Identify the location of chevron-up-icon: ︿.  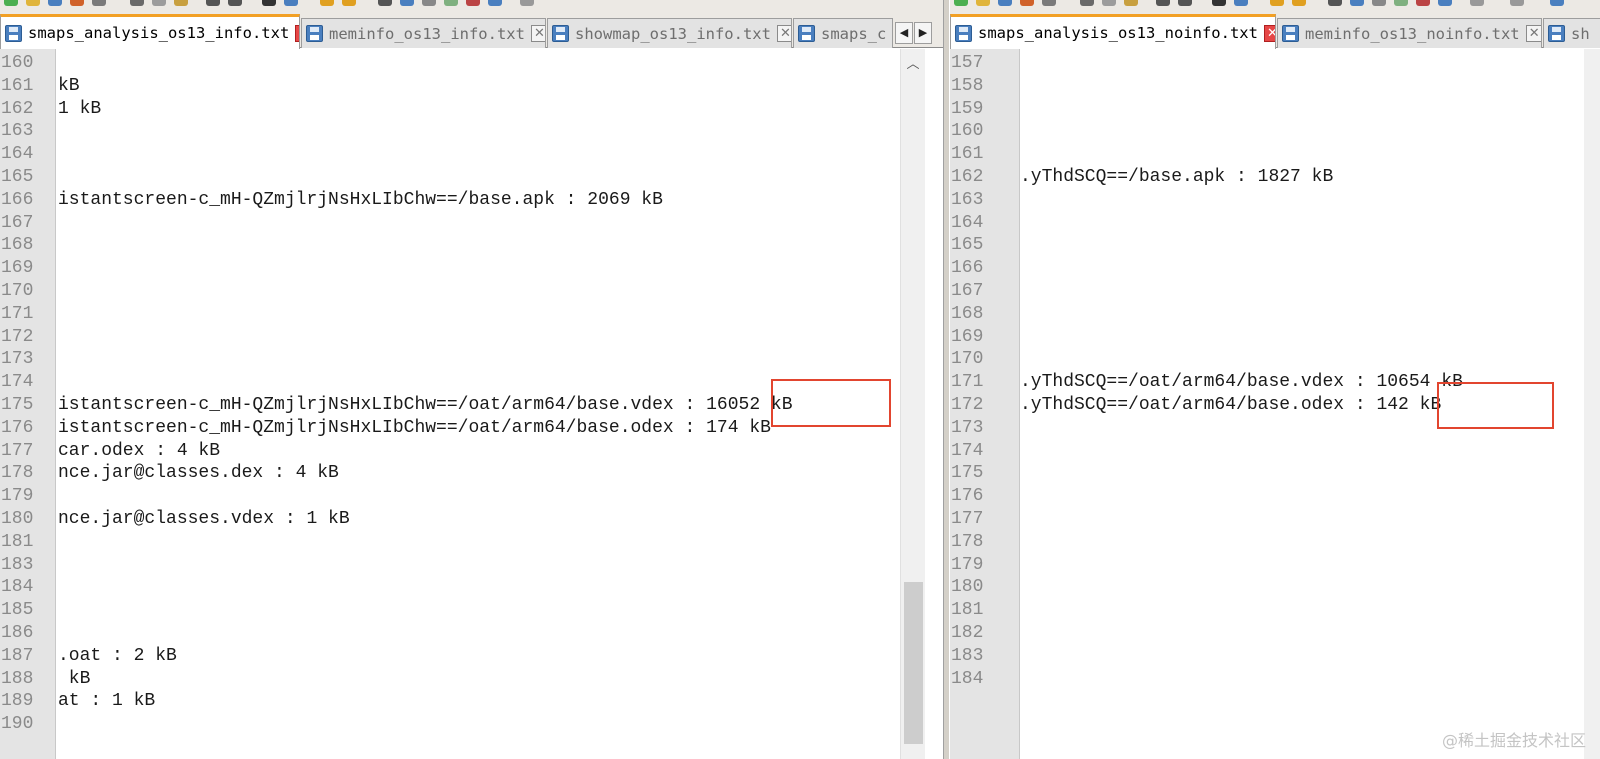
(913, 62).